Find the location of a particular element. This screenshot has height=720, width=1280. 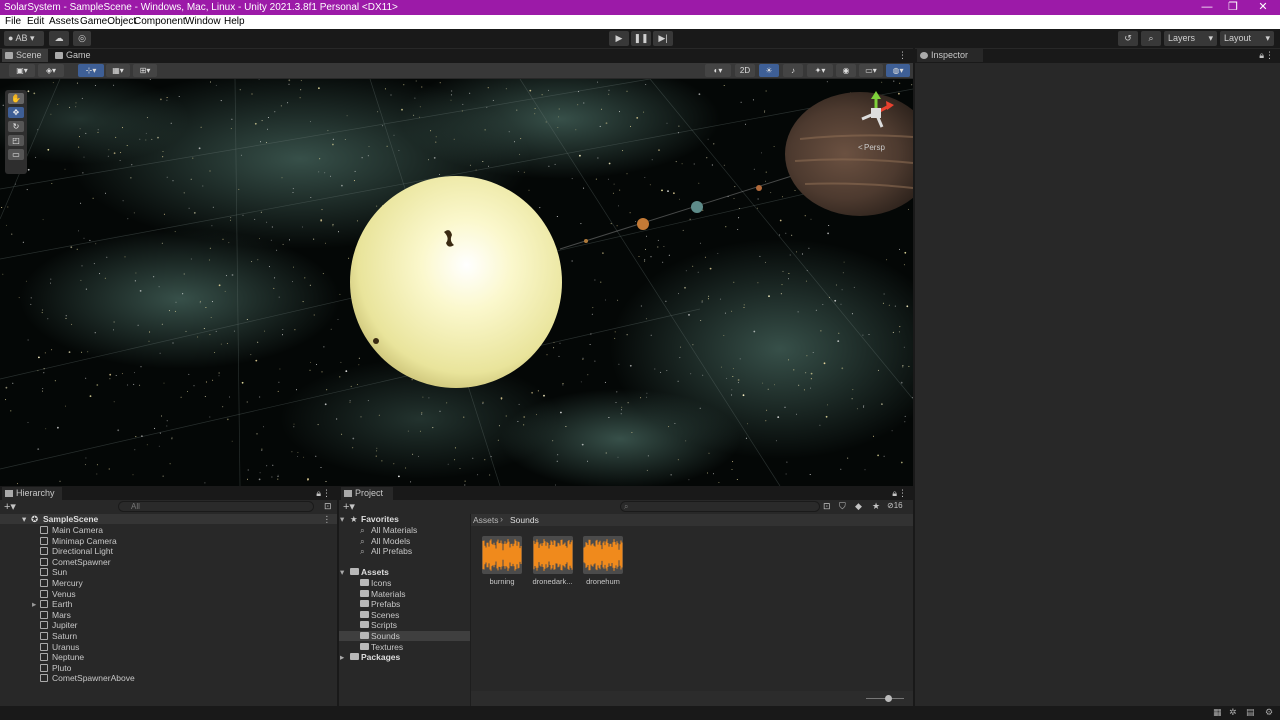

breadcrumb-sounds: Sounds is located at coordinates (524, 520).